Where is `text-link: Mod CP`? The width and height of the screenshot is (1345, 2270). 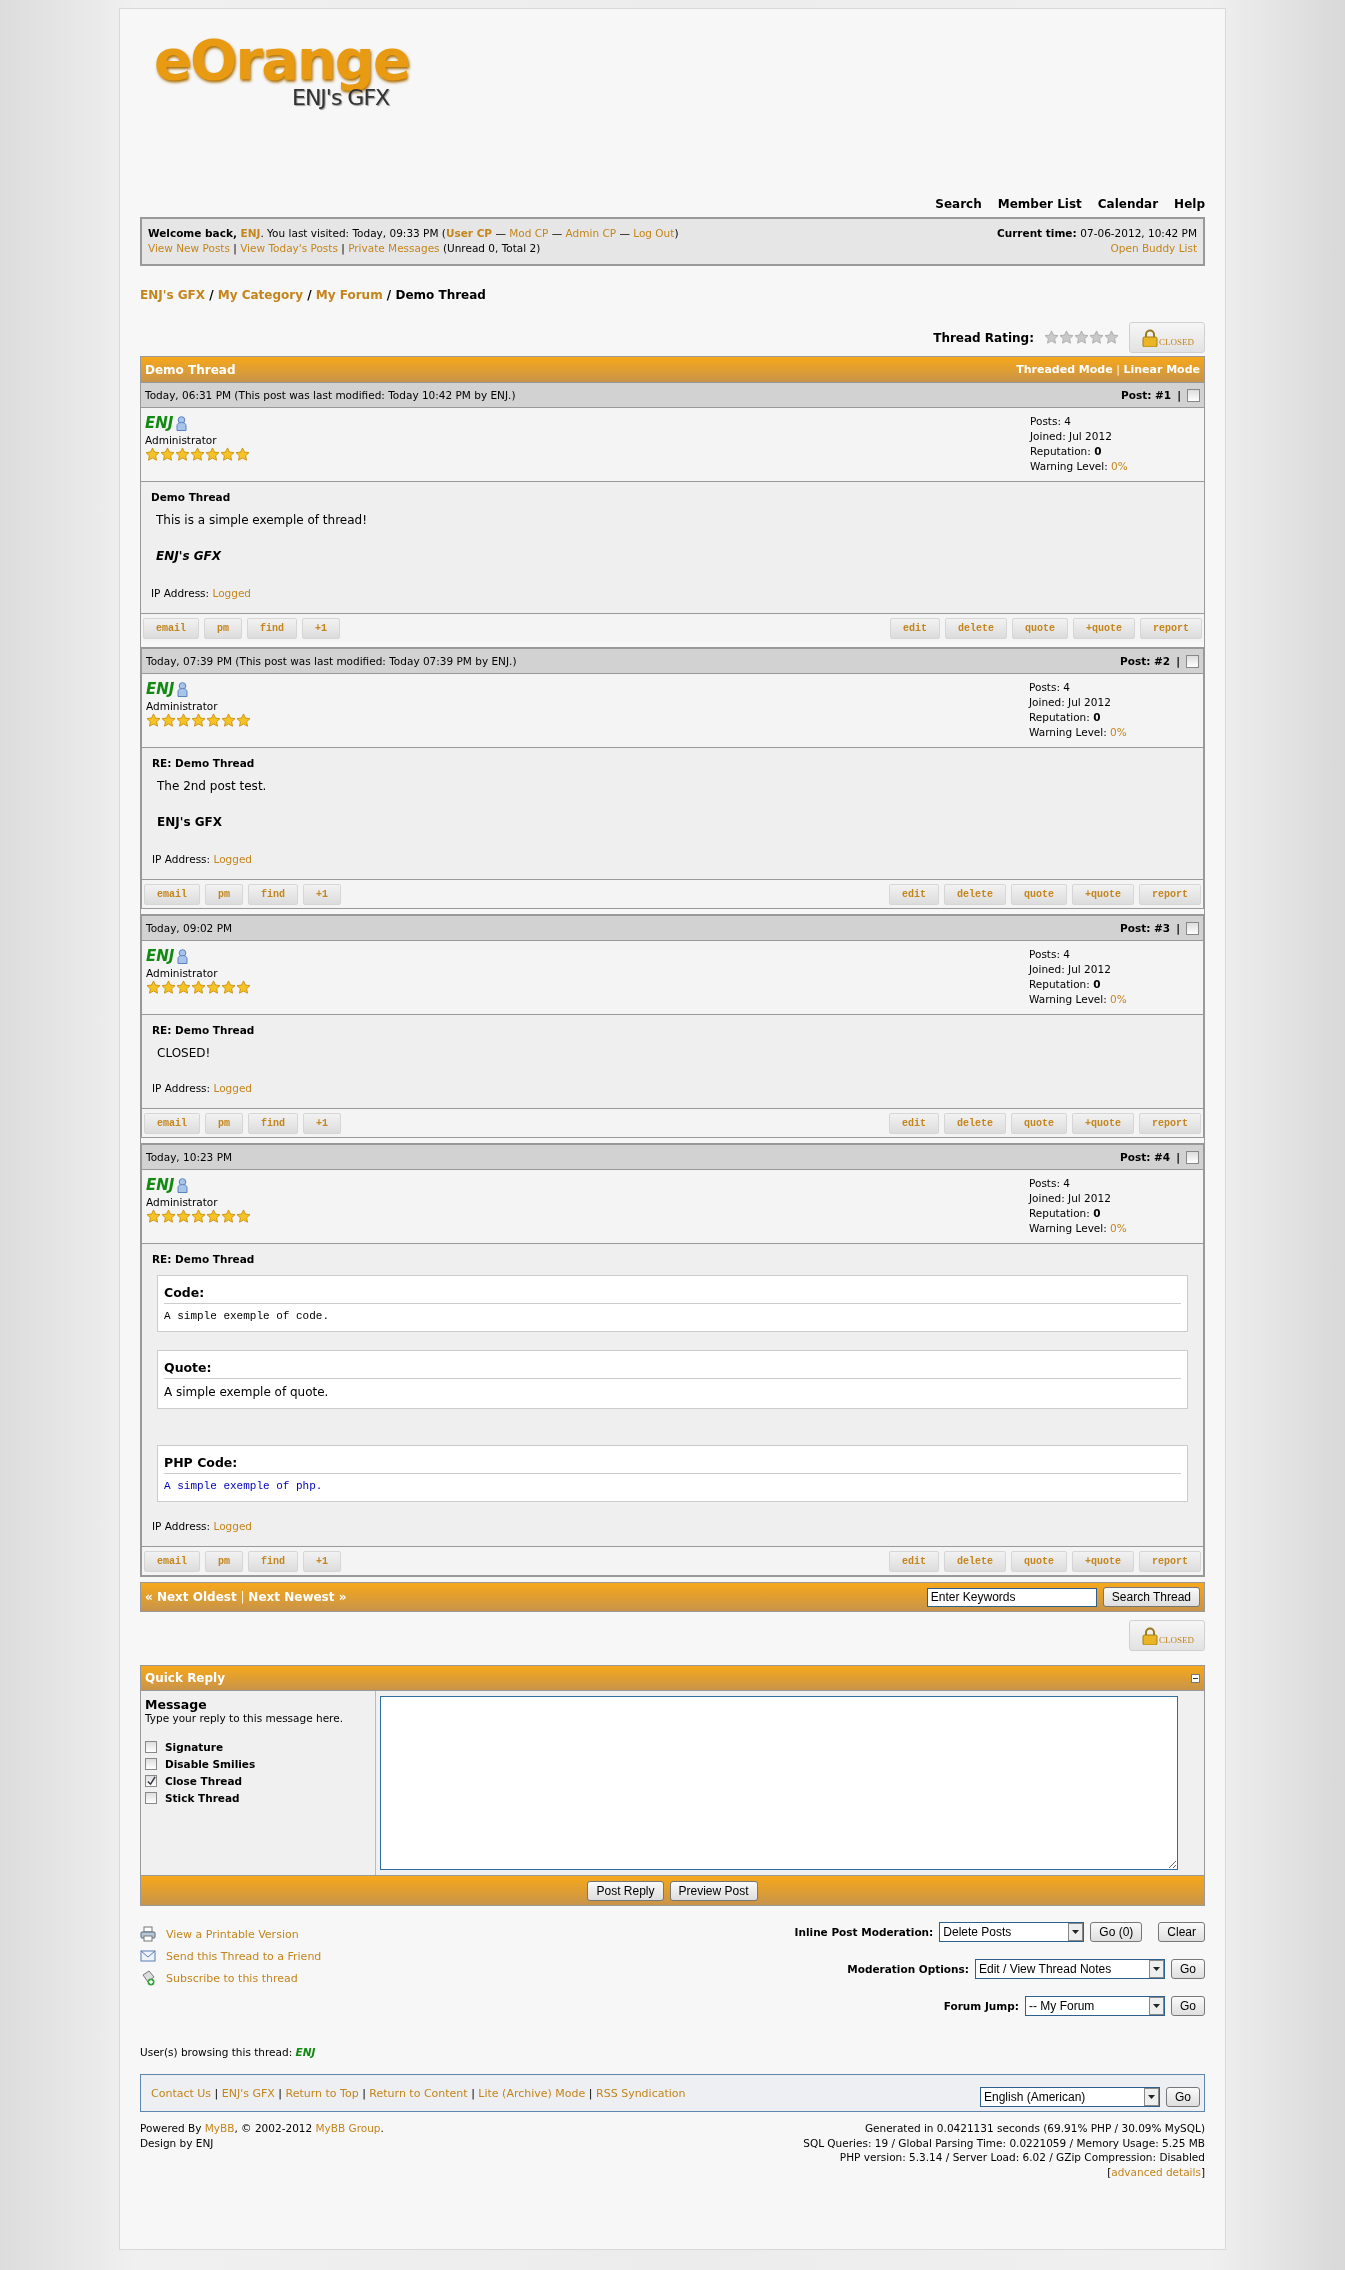
text-link: Mod CP is located at coordinates (529, 233).